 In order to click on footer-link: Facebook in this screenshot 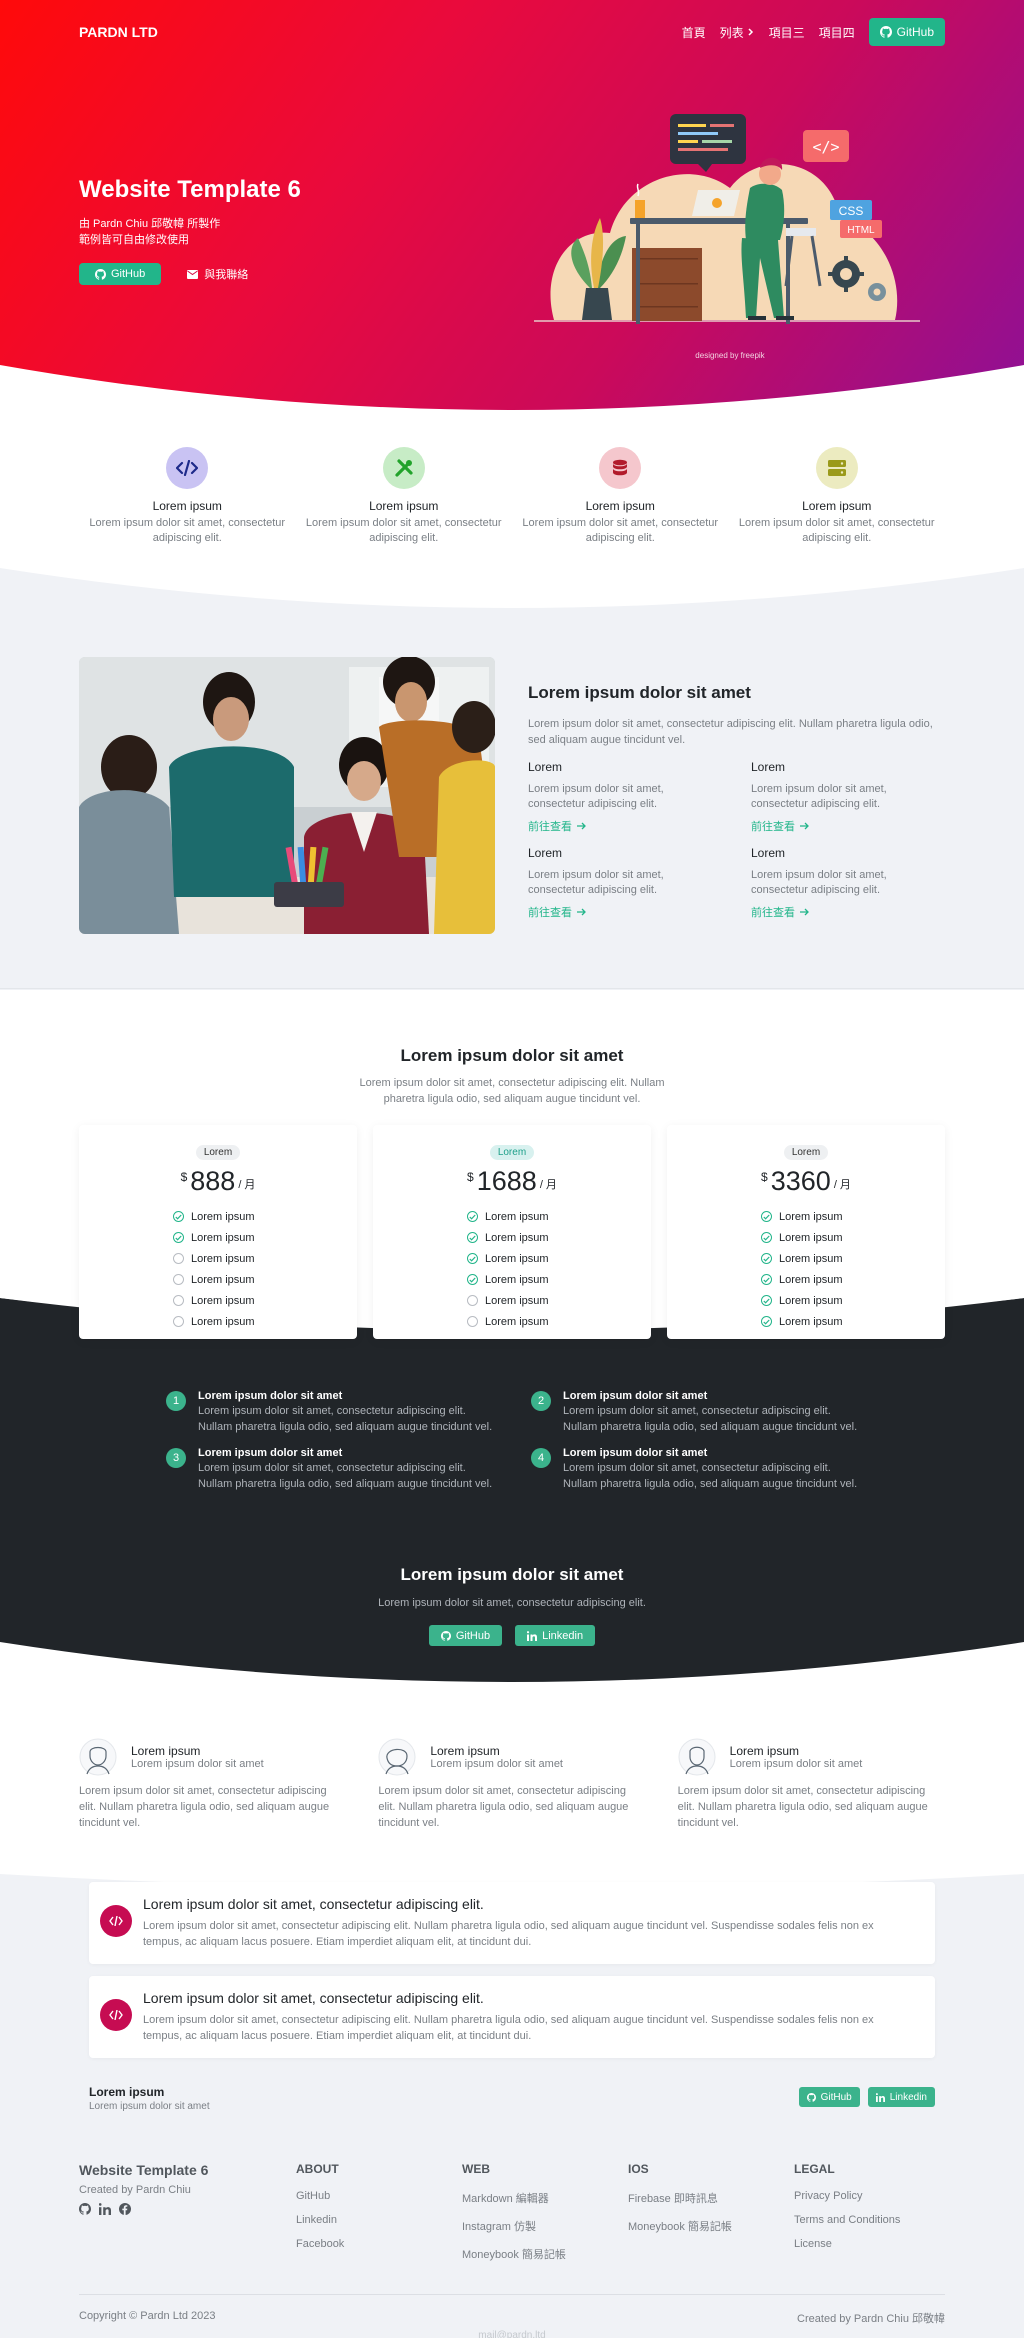, I will do `click(379, 2244)`.